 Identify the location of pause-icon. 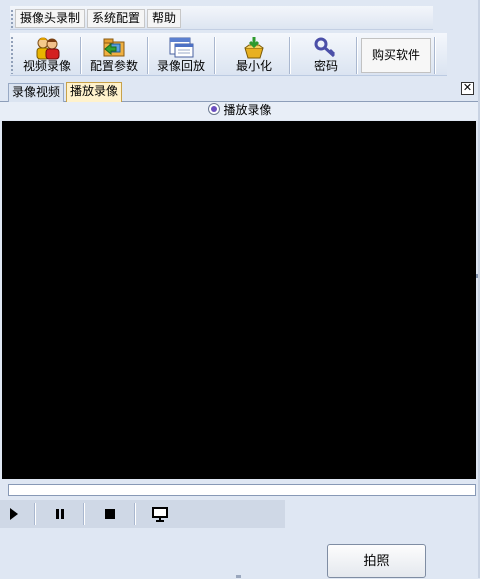
(60, 514).